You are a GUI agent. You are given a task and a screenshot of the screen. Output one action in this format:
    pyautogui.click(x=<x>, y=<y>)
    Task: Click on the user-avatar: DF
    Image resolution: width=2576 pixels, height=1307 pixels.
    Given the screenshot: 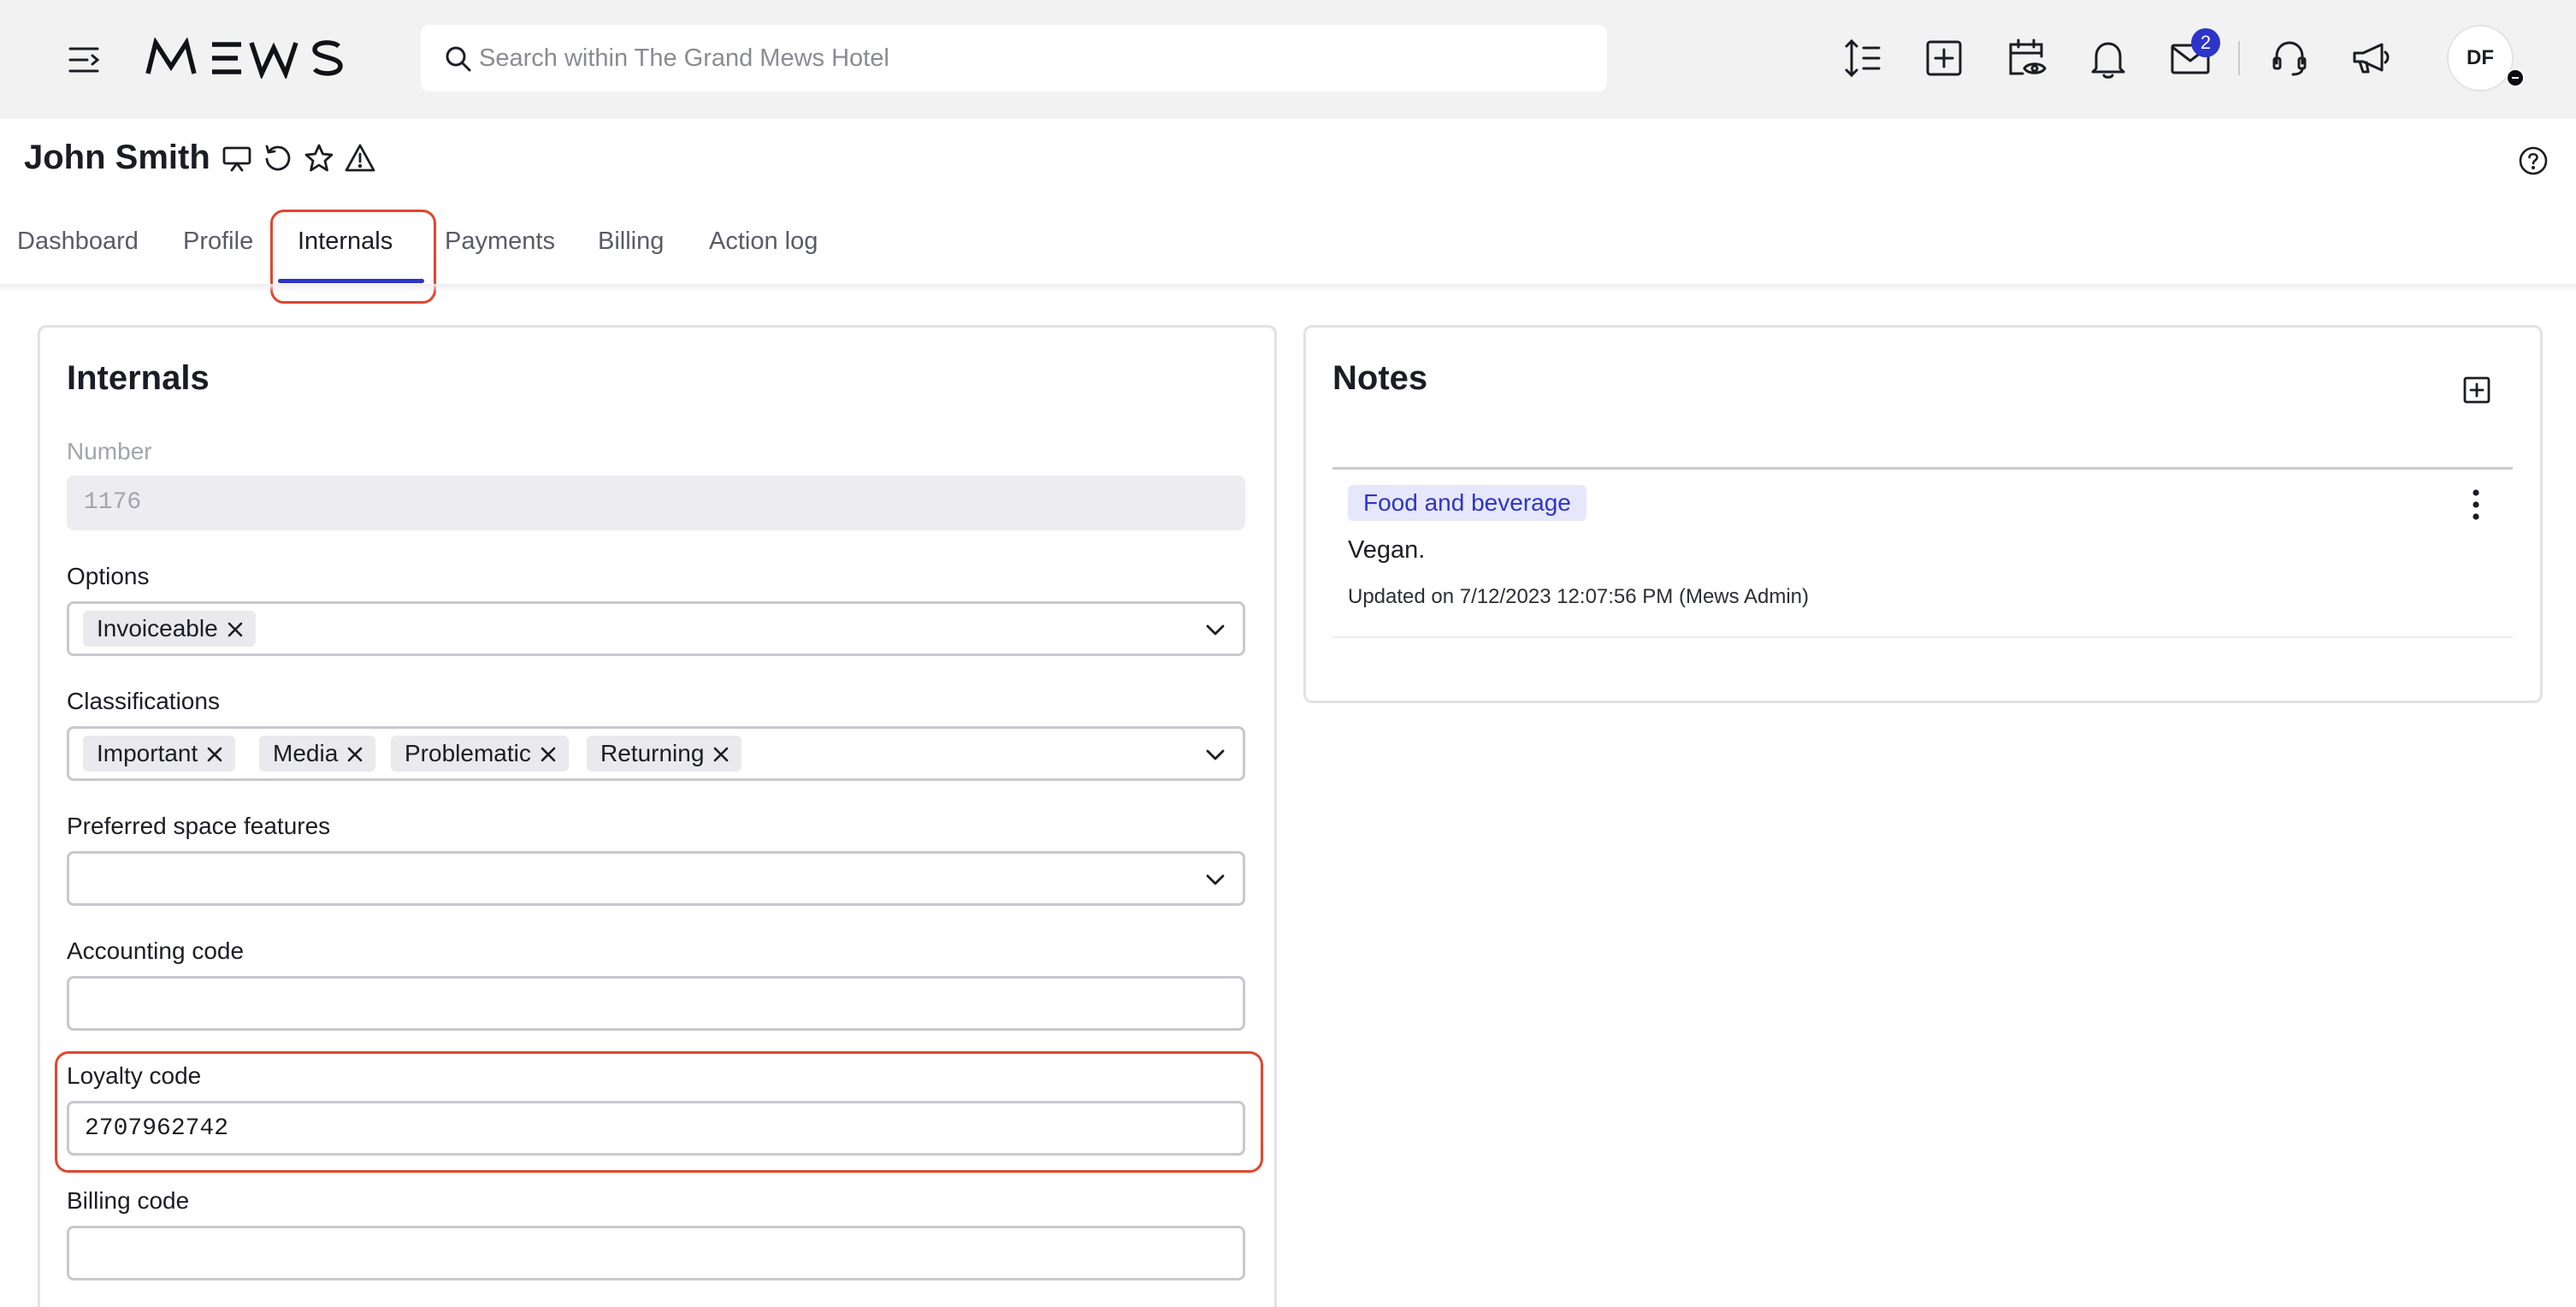 What is the action you would take?
    pyautogui.click(x=2480, y=58)
    